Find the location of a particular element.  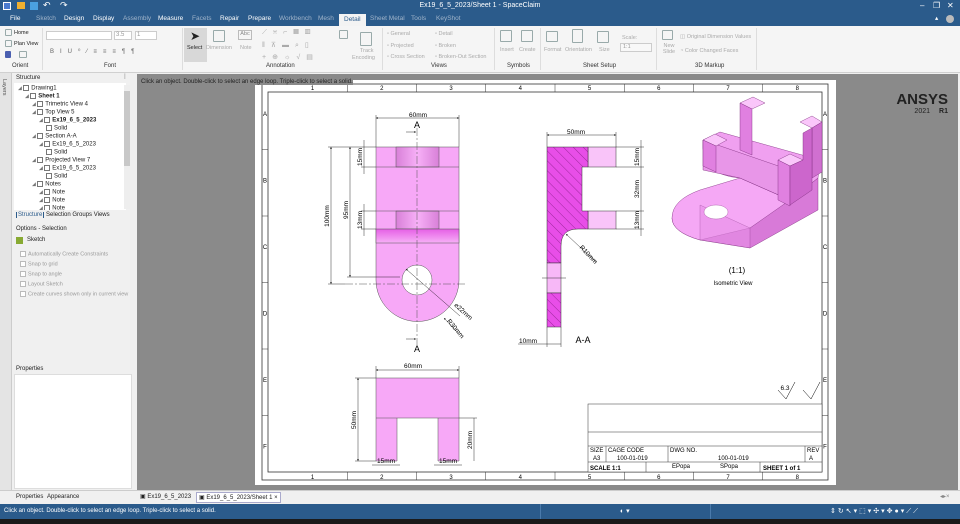

note-button: Note is located at coordinates (246, 48).